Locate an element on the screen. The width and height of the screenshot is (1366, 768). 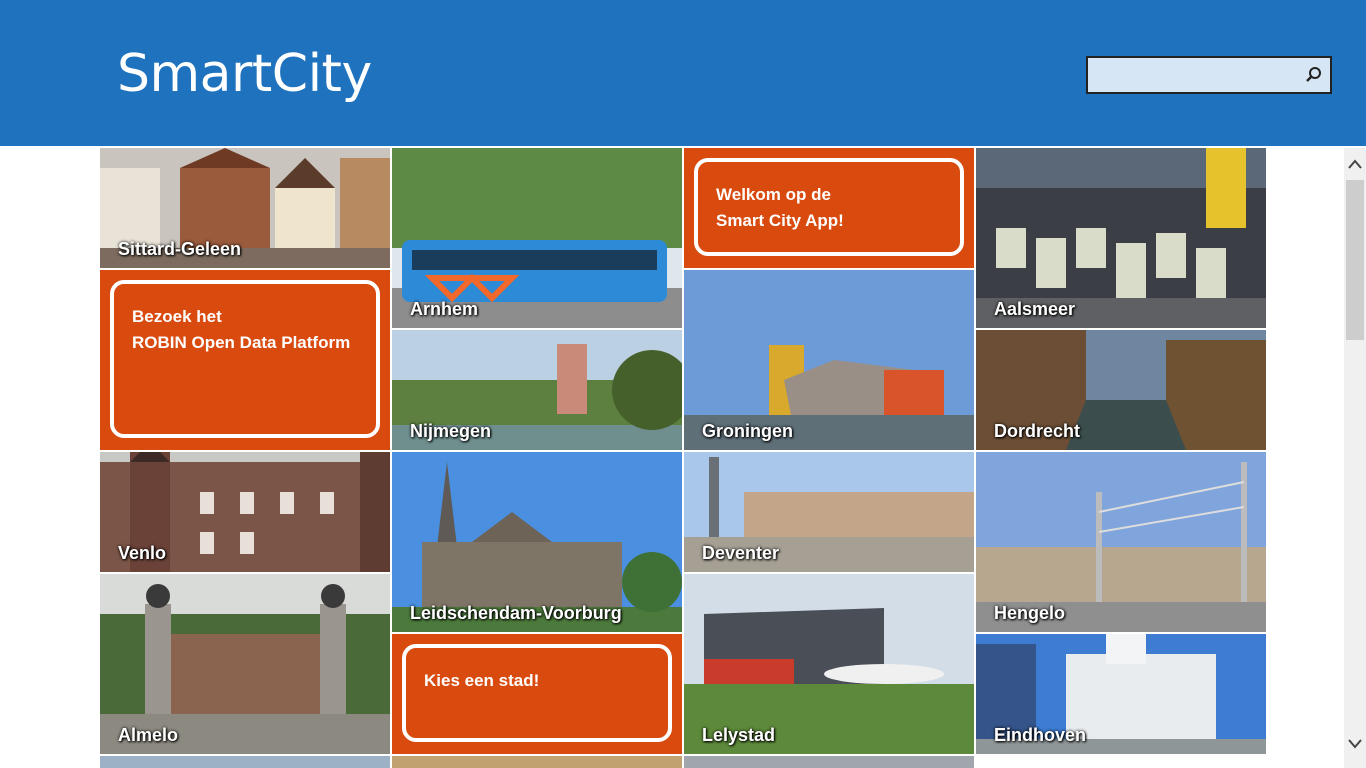
city-name: Dordrecht is located at coordinates (1037, 431).